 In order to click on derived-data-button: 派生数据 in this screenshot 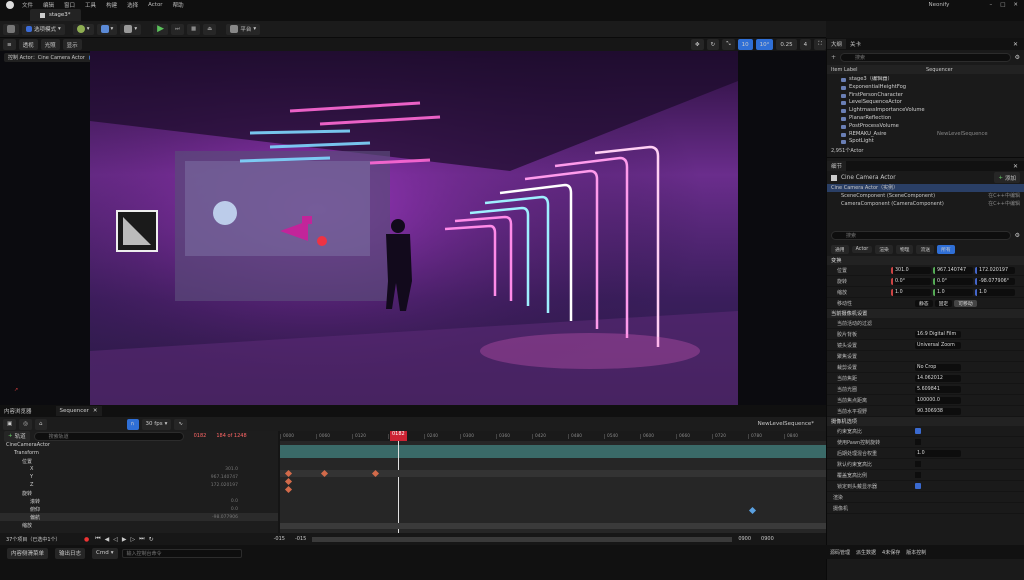, I will do `click(866, 552)`.